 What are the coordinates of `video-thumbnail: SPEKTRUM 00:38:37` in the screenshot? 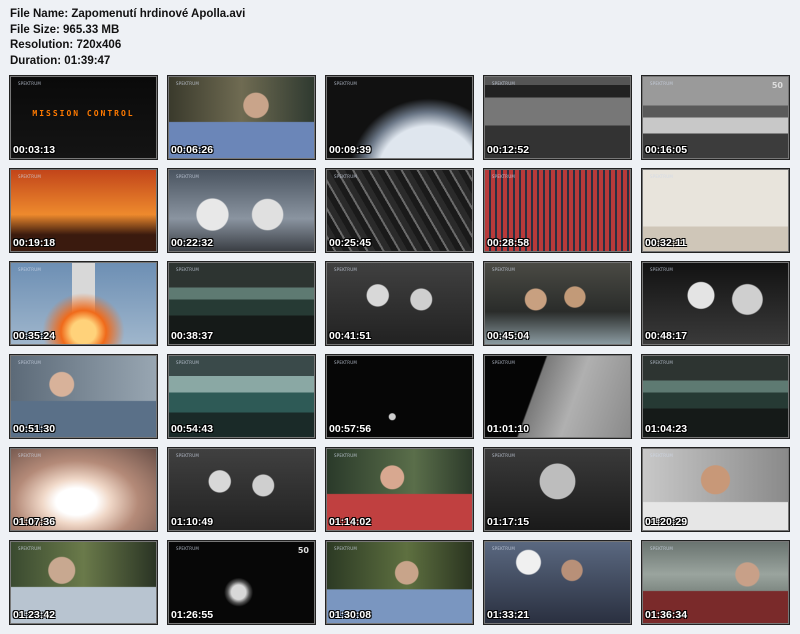 It's located at (241, 303).